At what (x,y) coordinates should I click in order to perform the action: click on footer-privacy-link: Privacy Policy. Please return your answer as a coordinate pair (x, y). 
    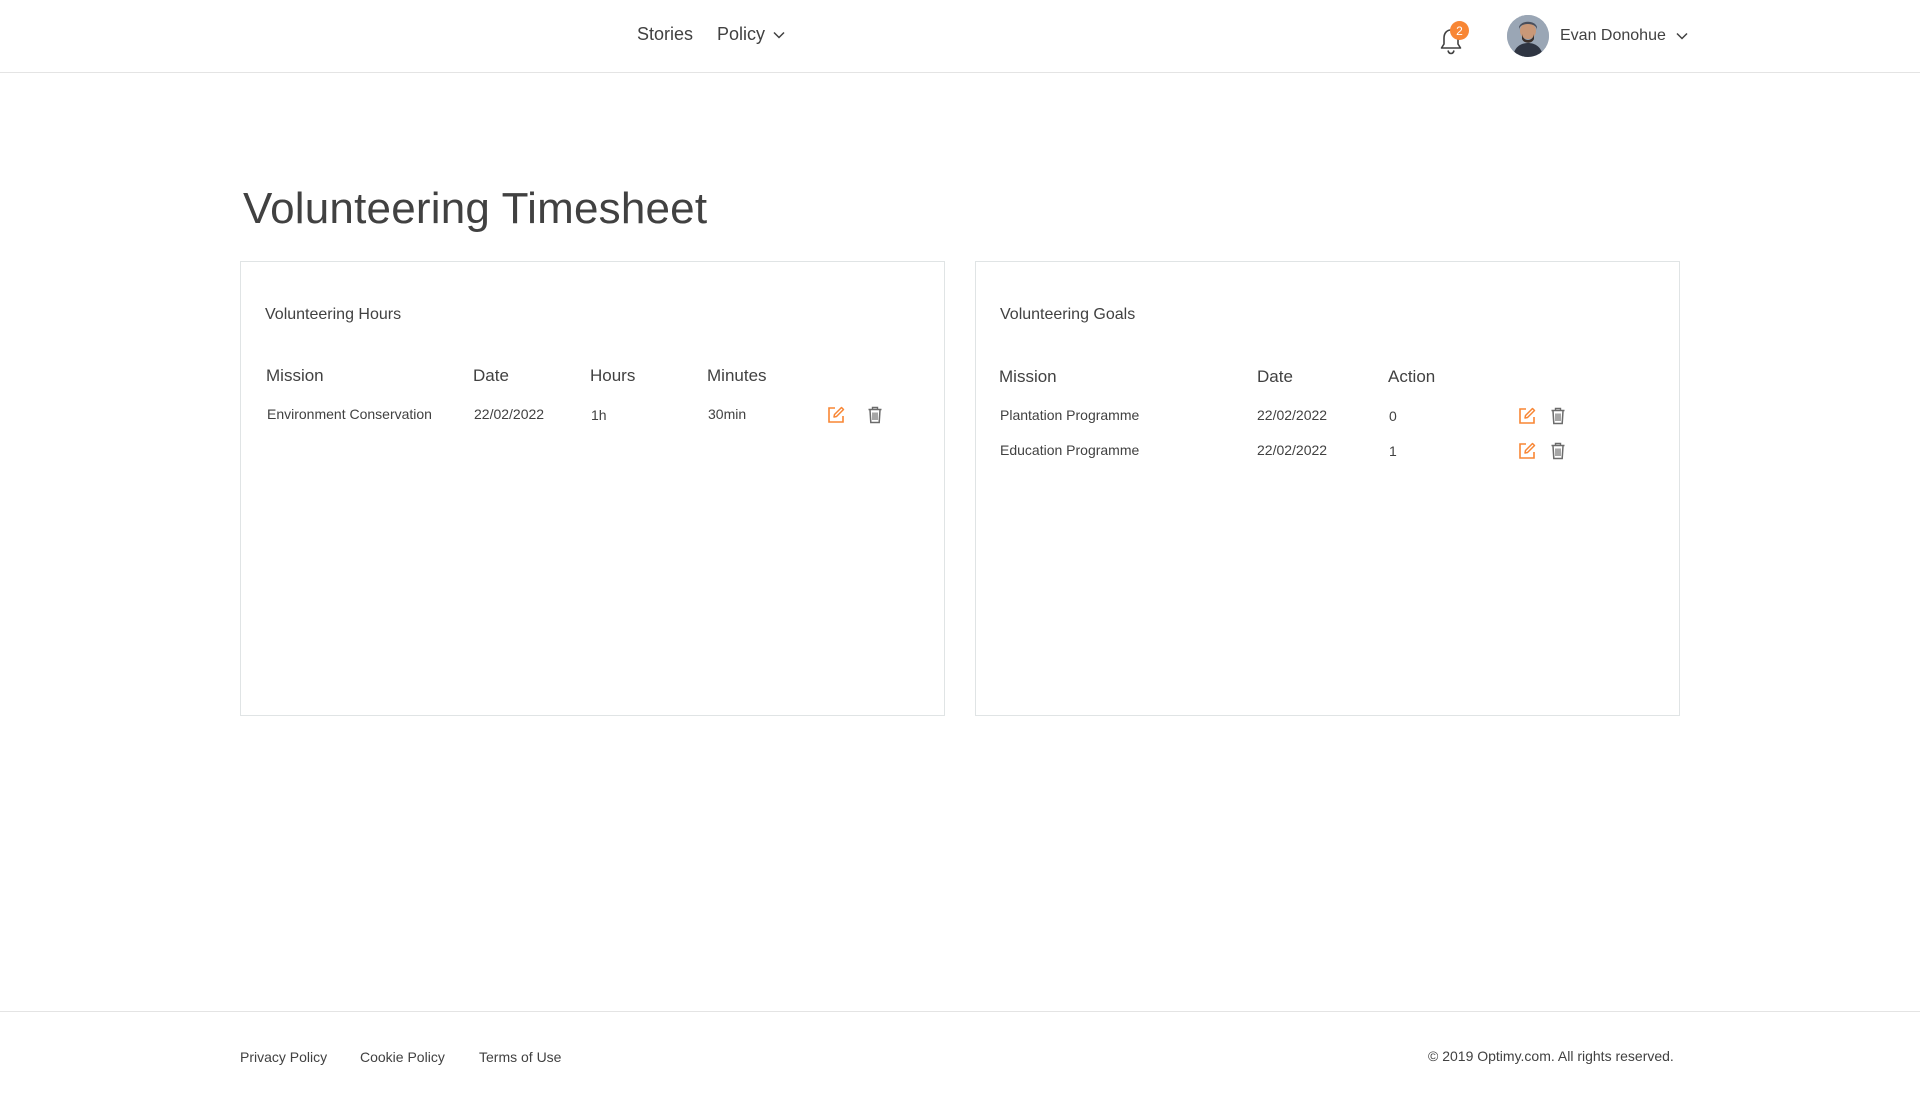
    Looking at the image, I should click on (283, 1057).